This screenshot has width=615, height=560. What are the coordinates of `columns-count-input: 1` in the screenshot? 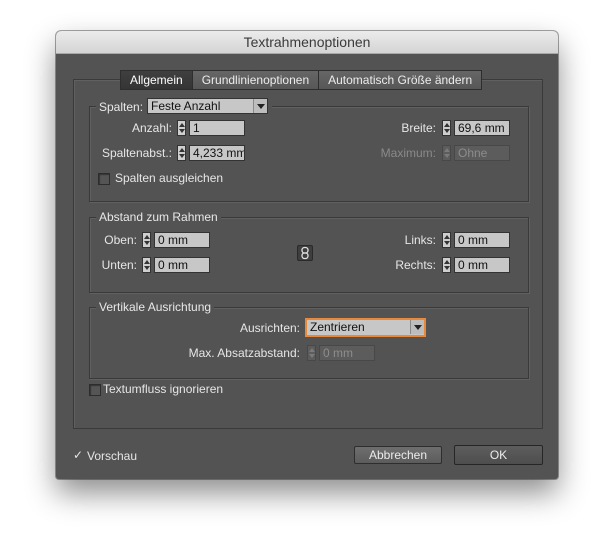 It's located at (217, 128).